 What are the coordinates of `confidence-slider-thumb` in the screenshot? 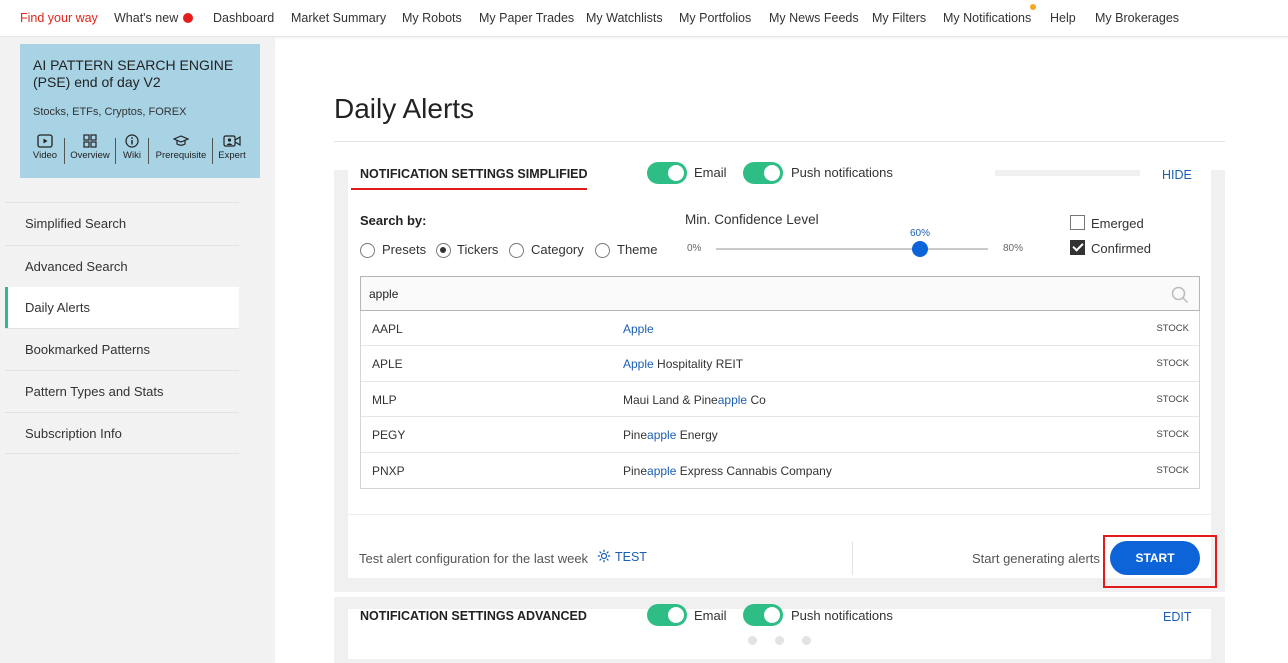 It's located at (920, 249).